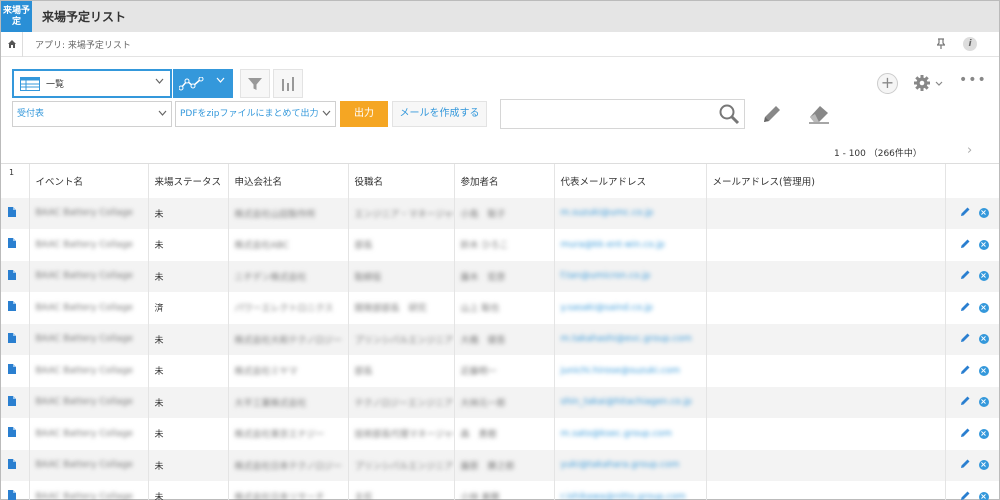 Image resolution: width=1000 pixels, height=500 pixels. Describe the element at coordinates (629, 180) in the screenshot. I see `column-header-email: 代表メールアドレス` at that location.